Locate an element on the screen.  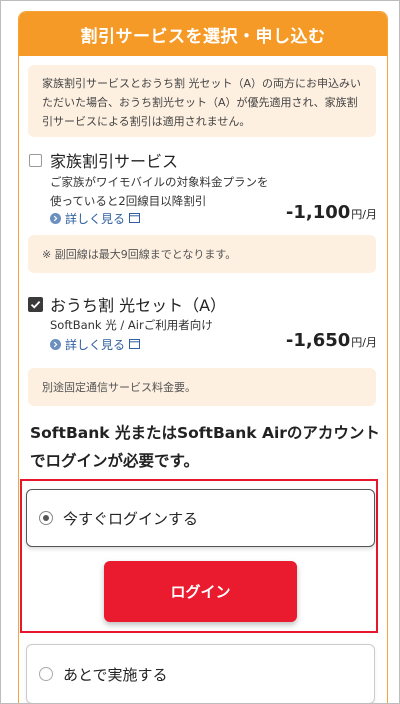
home-discount-title: おうち割 光セット（A） is located at coordinates (138, 305).